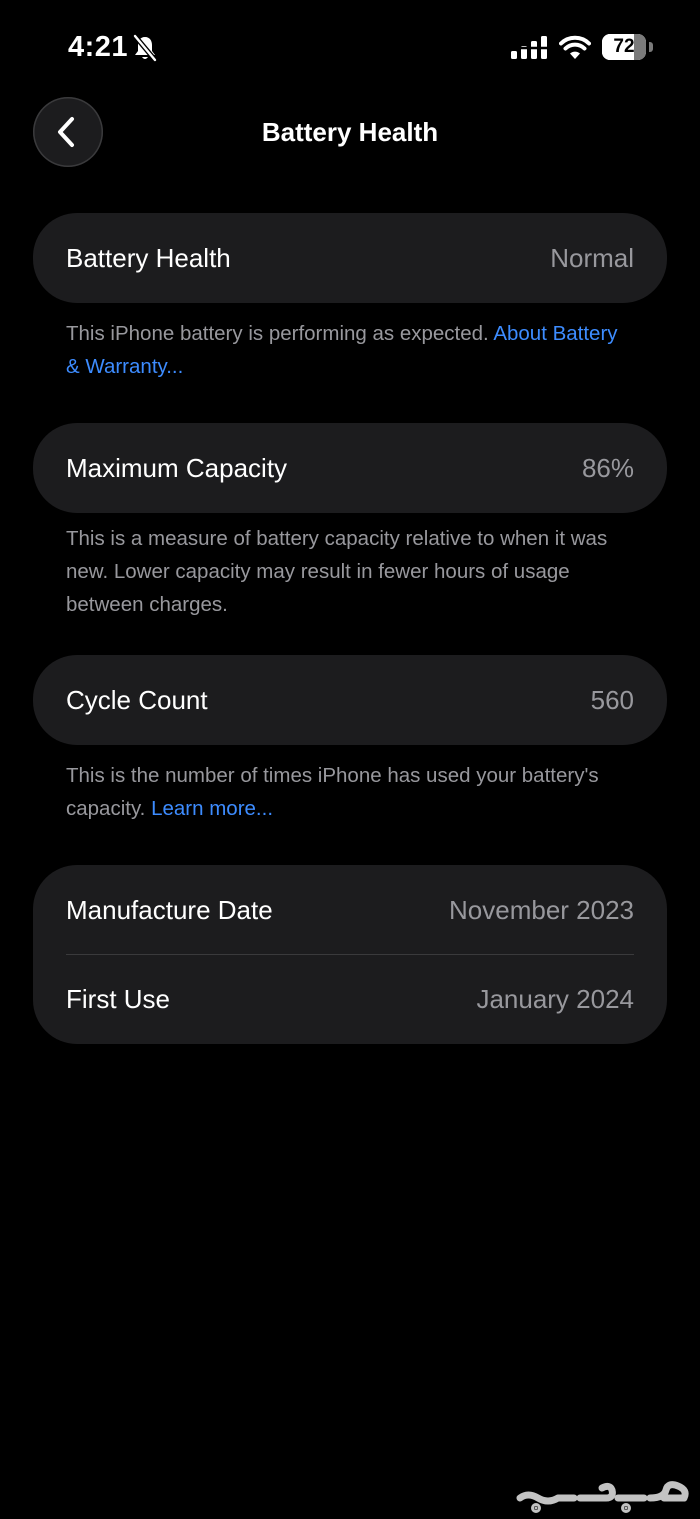 Image resolution: width=700 pixels, height=1519 pixels. I want to click on maximum-capacity-value: 86%, so click(607, 467).